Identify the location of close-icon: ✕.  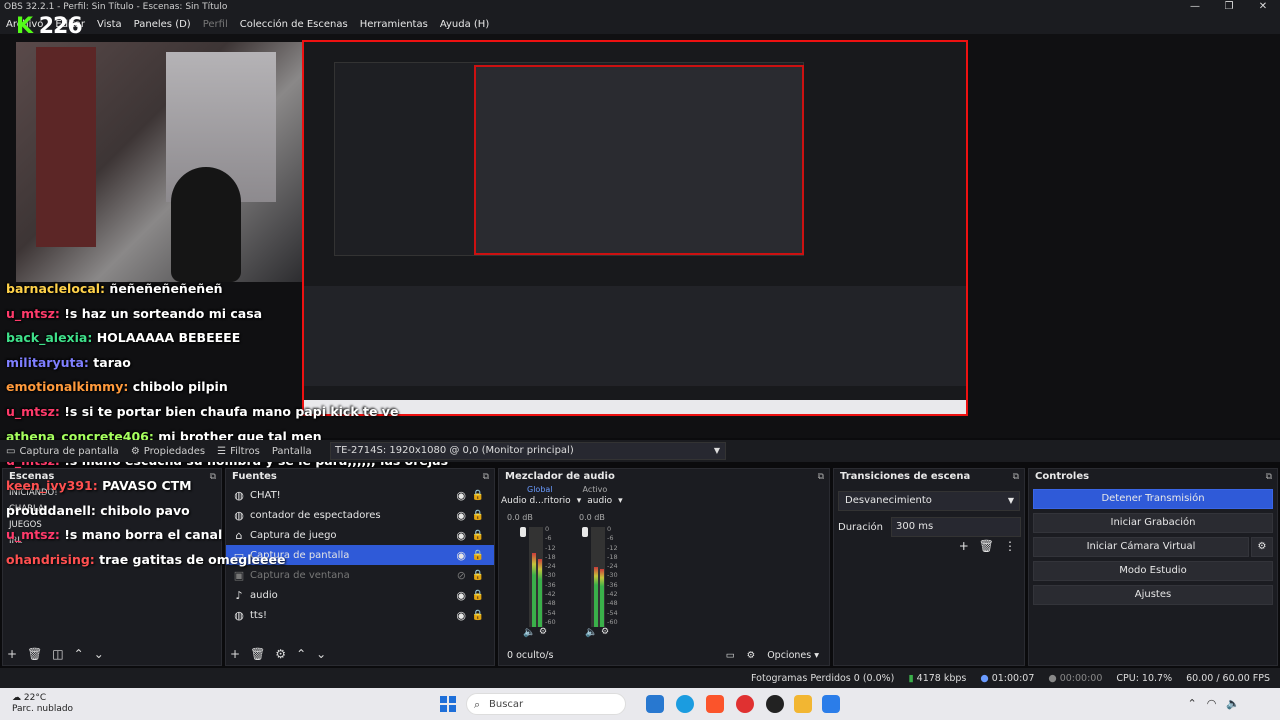
(1263, 7).